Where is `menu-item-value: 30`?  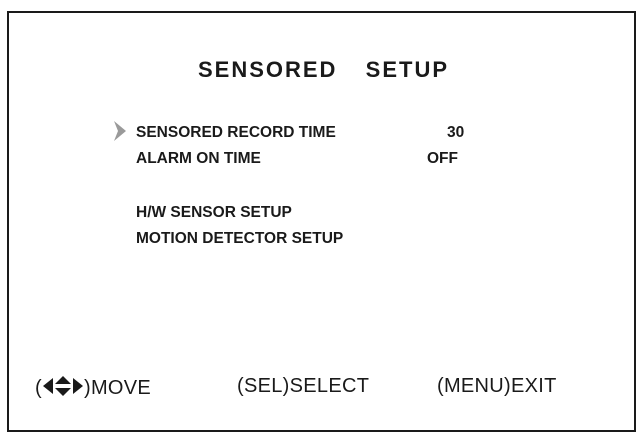
menu-item-value: 30 is located at coordinates (456, 132).